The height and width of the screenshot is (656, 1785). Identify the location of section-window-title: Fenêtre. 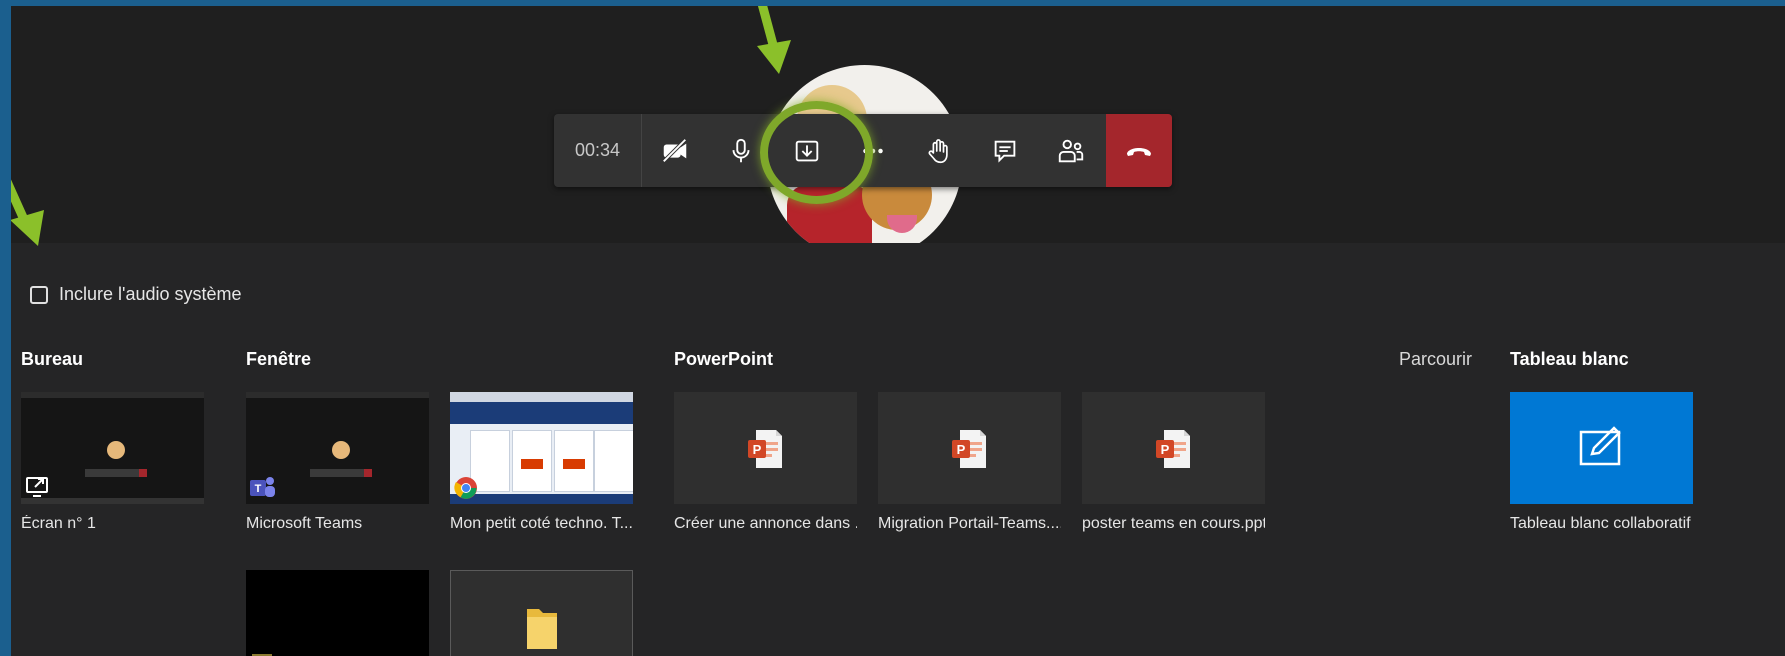
(279, 359).